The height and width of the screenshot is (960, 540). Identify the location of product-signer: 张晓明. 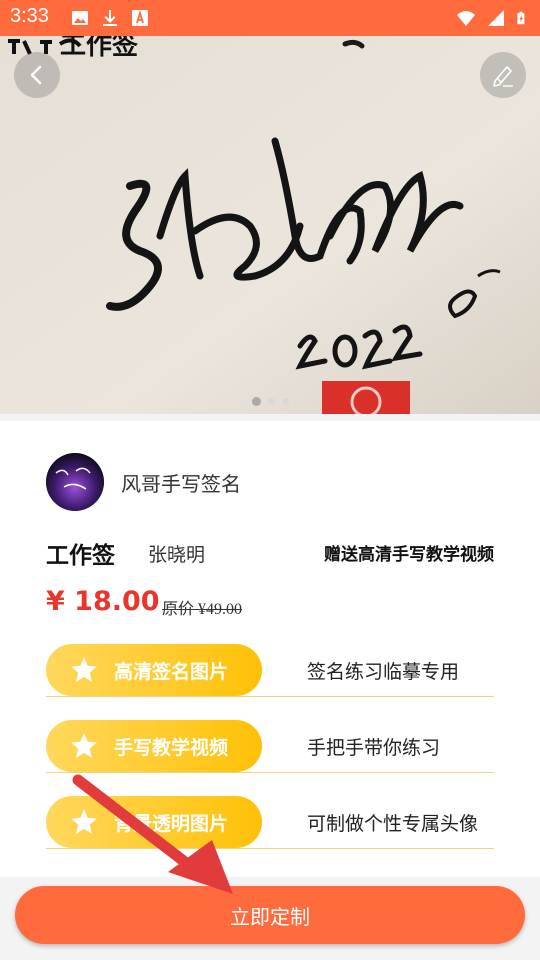
(177, 555).